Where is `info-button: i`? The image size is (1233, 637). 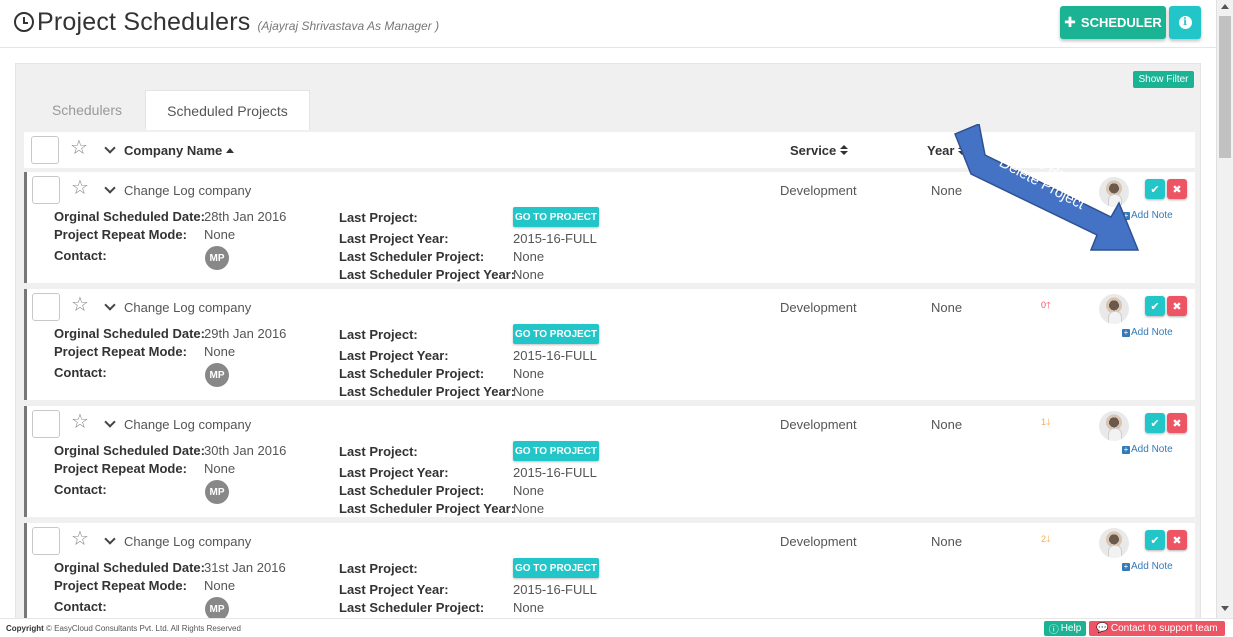 info-button: i is located at coordinates (1185, 22).